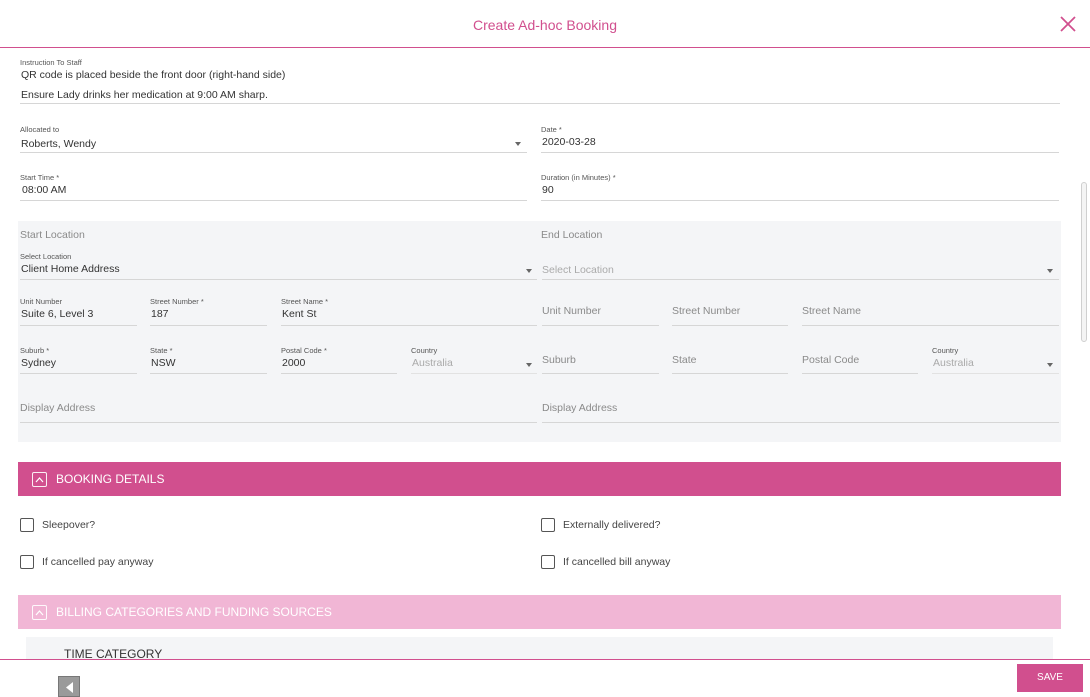 The width and height of the screenshot is (1090, 697). Describe the element at coordinates (44, 190) in the screenshot. I see `start-time-value: 08:00 AM` at that location.